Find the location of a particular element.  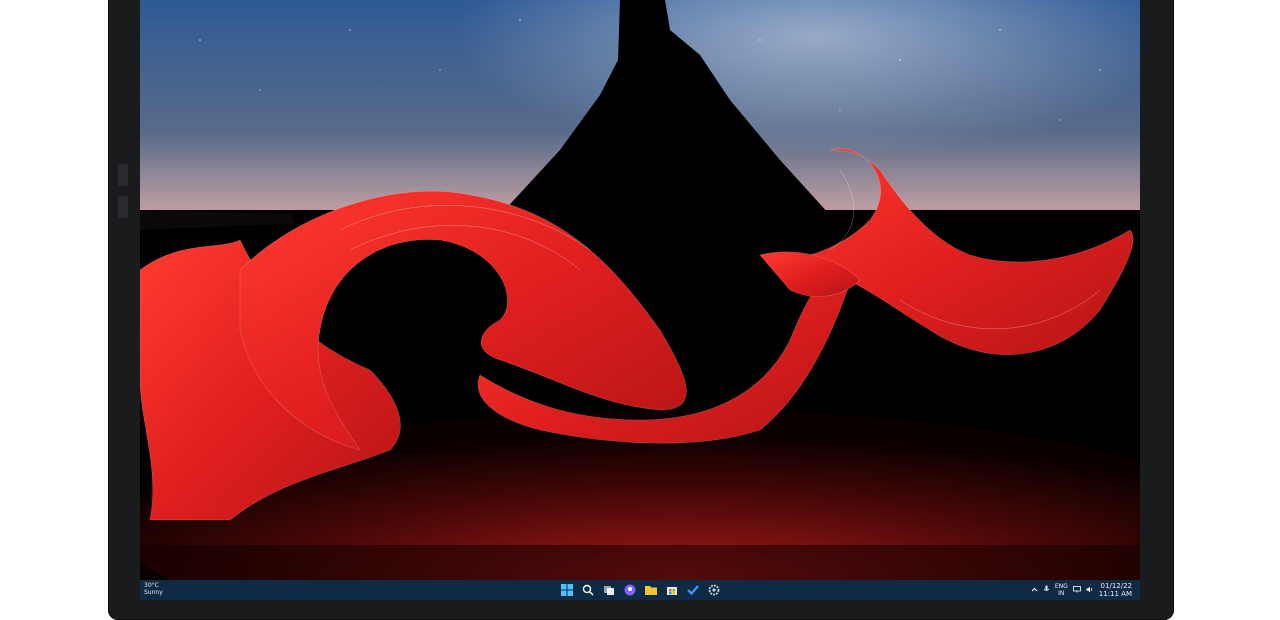

task-view-icon is located at coordinates (609, 590).